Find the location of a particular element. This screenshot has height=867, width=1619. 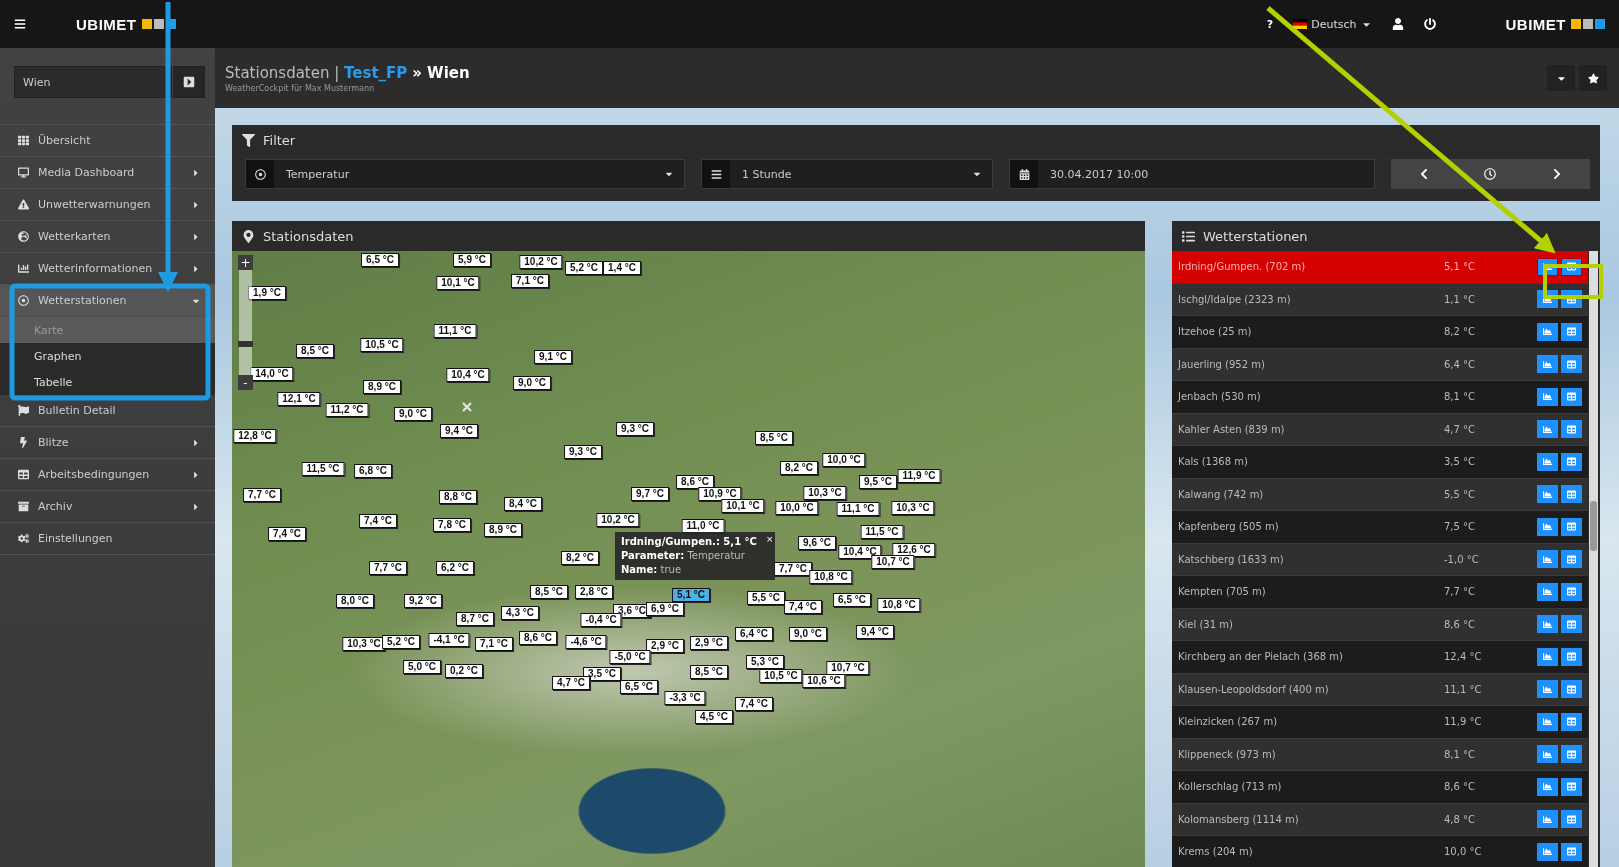

temperature-marker: 1,9 °C is located at coordinates (267, 293).